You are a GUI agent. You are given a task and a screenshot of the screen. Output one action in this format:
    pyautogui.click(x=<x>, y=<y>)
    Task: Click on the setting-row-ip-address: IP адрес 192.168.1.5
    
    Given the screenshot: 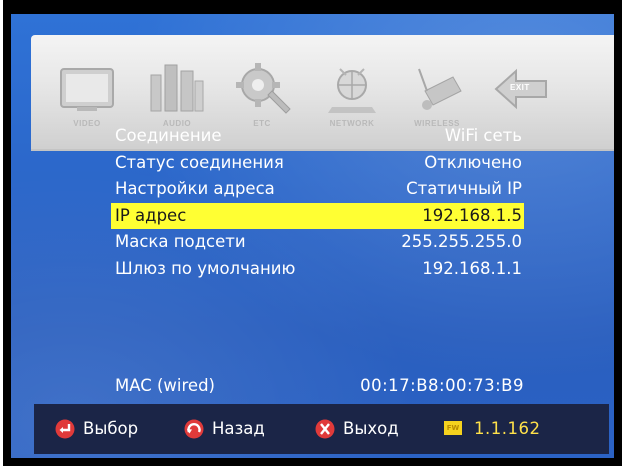 What is the action you would take?
    pyautogui.click(x=317, y=215)
    